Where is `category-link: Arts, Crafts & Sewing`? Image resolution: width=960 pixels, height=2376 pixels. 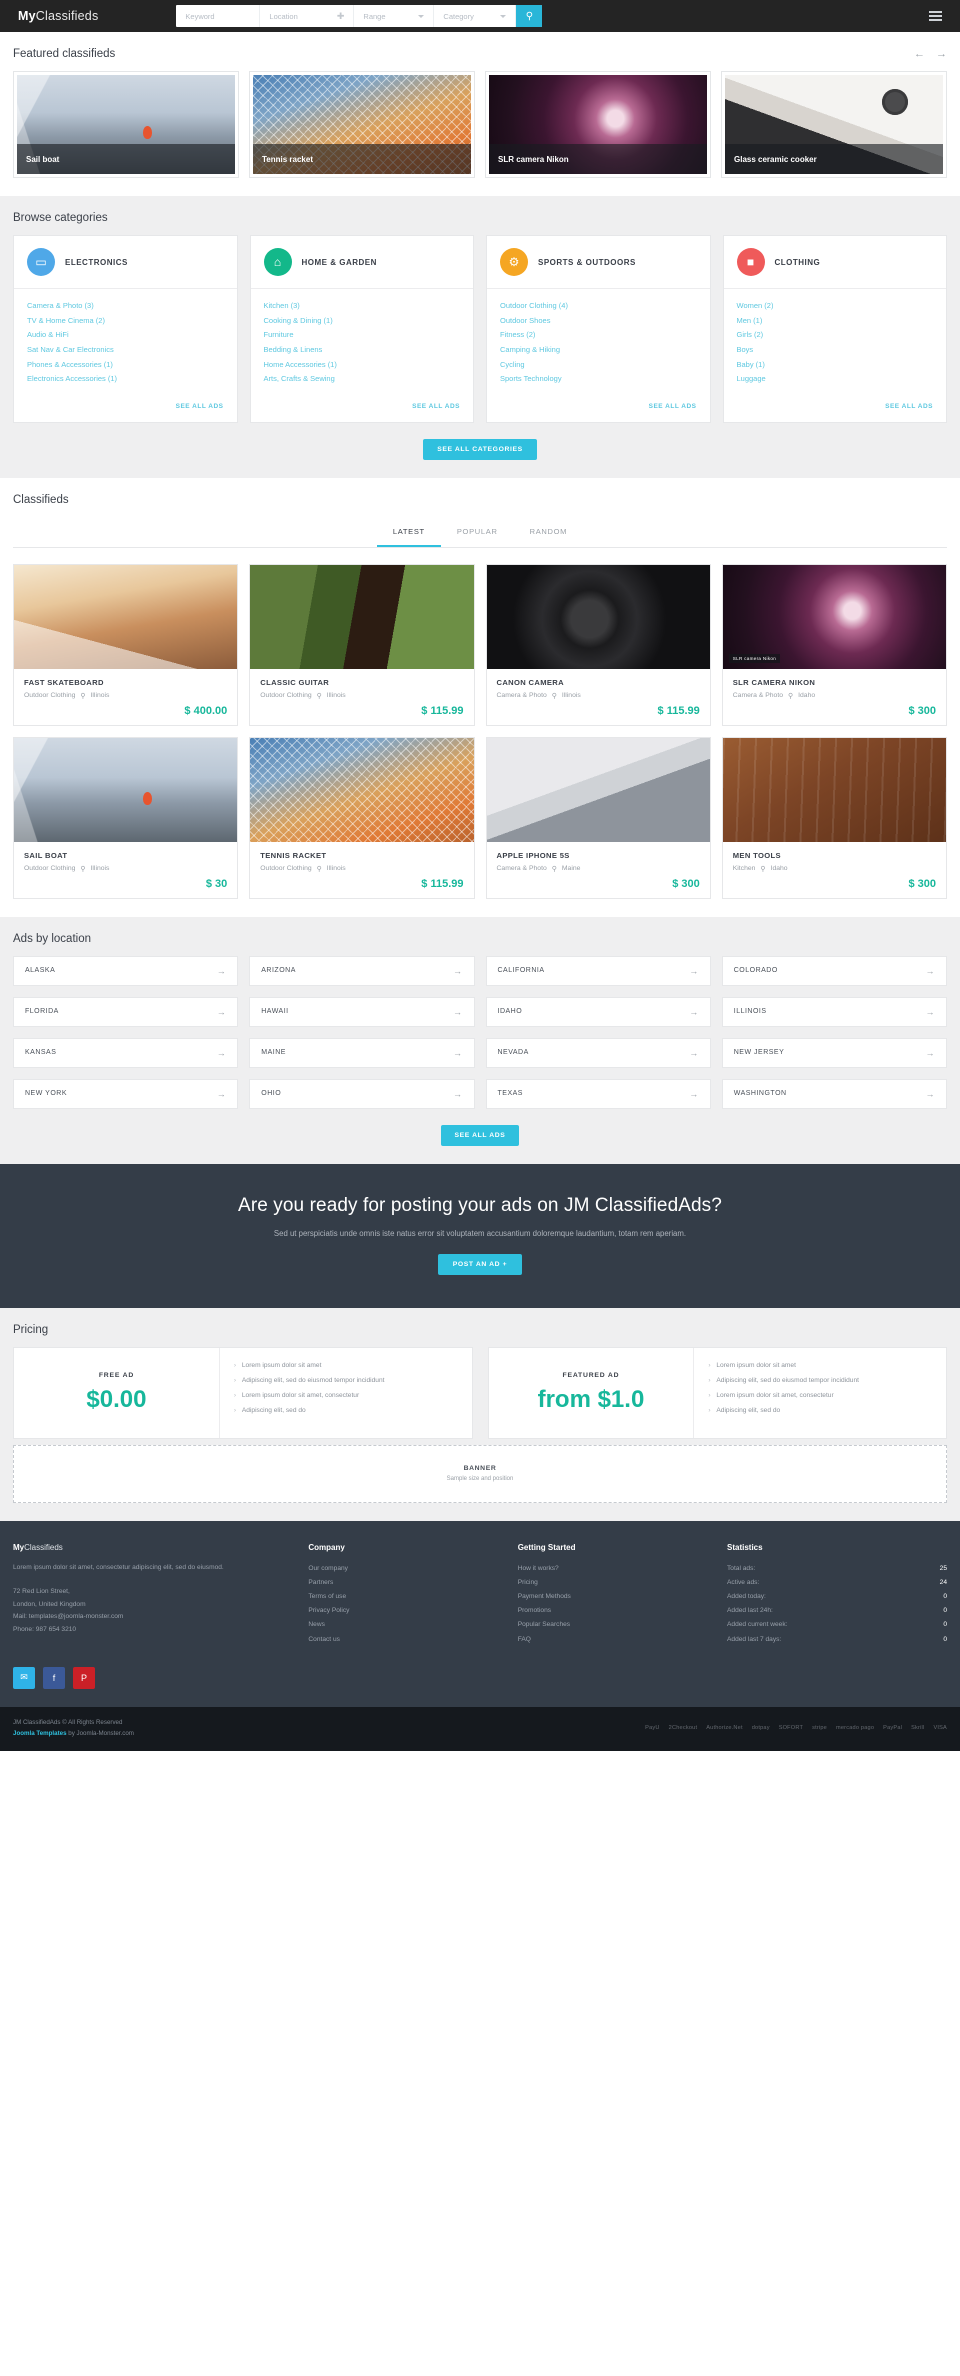
category-link: Arts, Crafts & Sewing is located at coordinates (362, 379).